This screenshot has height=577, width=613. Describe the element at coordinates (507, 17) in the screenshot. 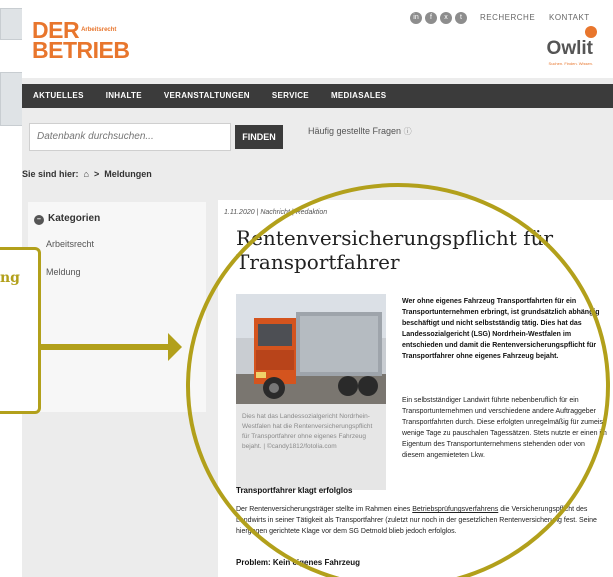

I see `recherche-link: RECHERCHE` at that location.